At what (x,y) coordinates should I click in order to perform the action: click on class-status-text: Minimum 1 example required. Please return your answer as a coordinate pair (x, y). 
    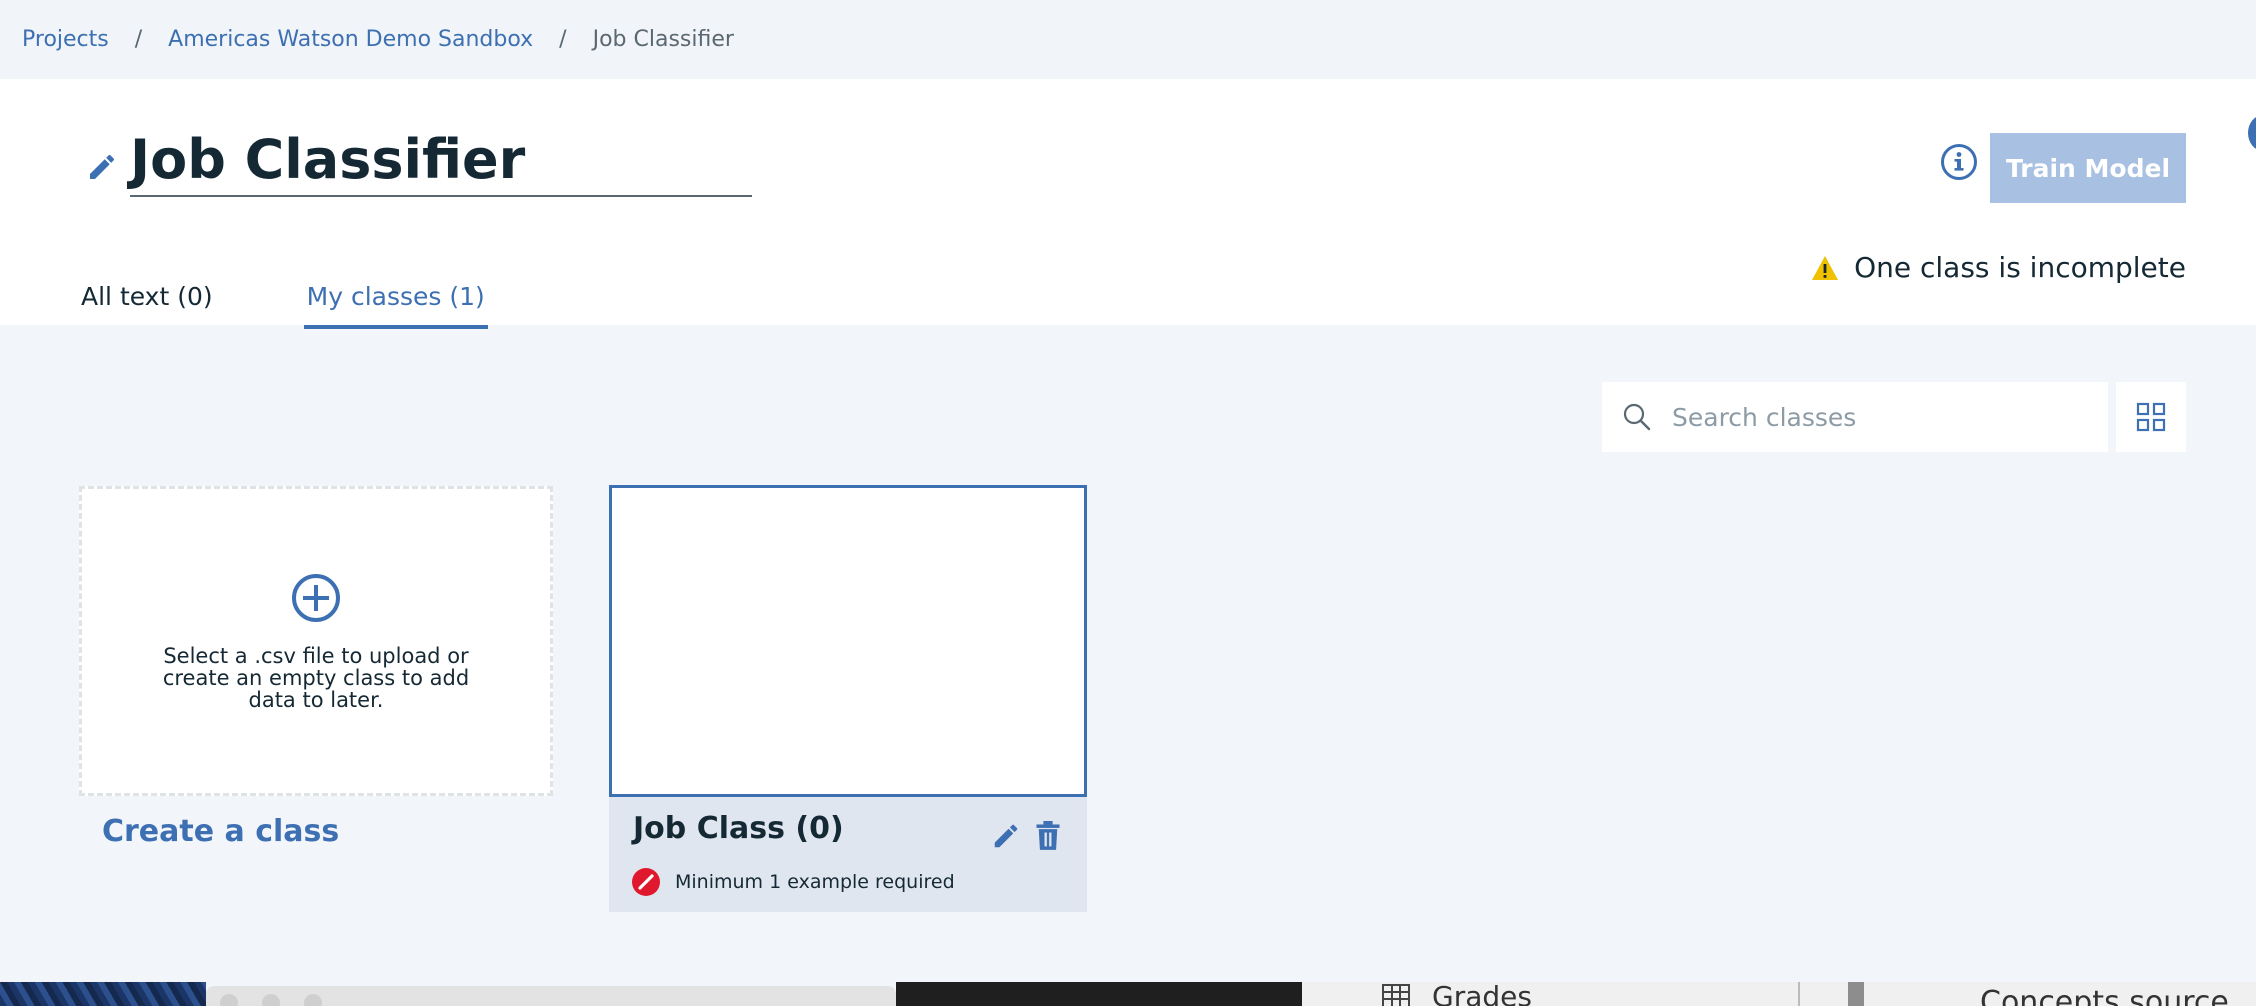
    Looking at the image, I should click on (815, 882).